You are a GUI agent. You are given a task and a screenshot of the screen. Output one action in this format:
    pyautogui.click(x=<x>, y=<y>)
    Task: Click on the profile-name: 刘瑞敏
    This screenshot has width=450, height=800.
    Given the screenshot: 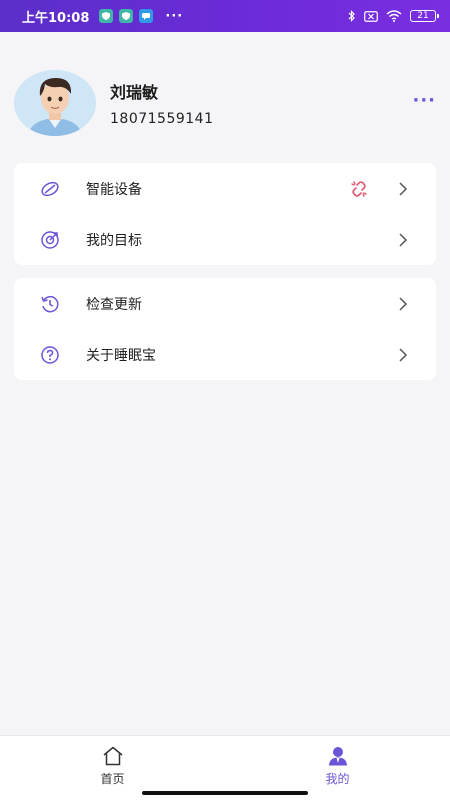 What is the action you would take?
    pyautogui.click(x=134, y=92)
    